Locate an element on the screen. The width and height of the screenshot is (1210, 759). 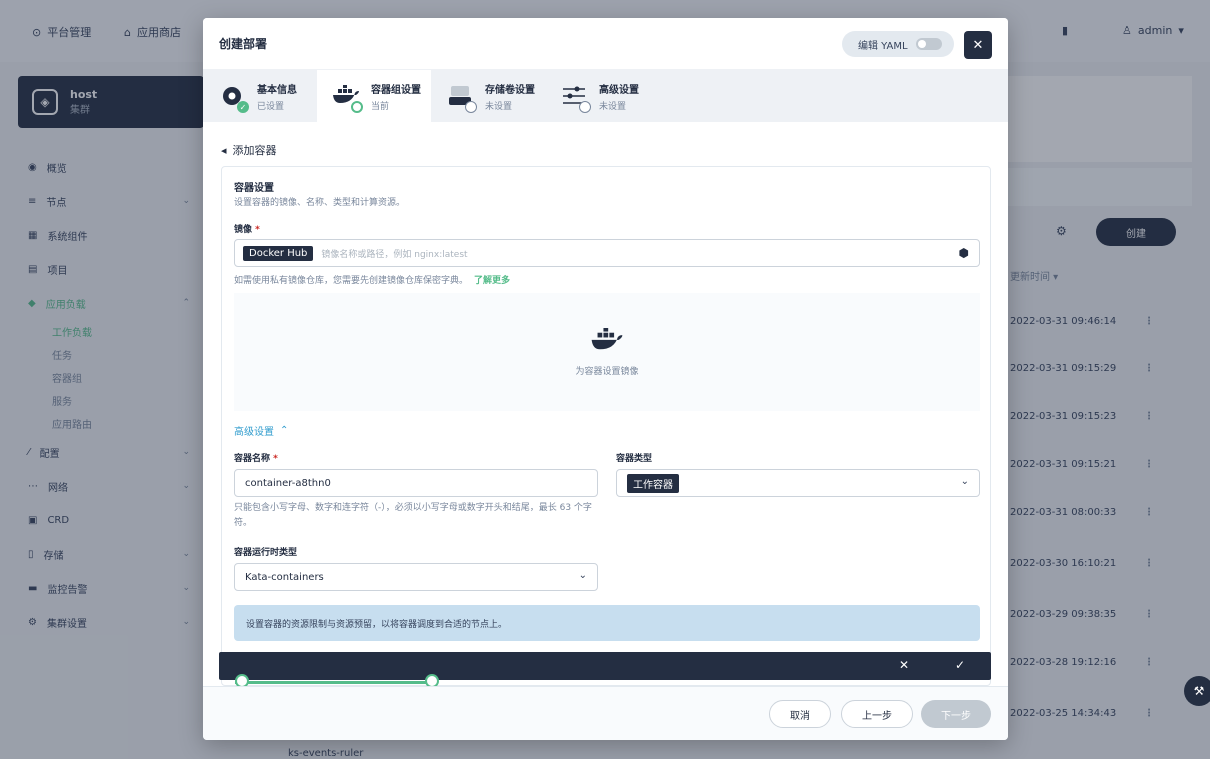
learn-more-link: 了解更多 is located at coordinates (492, 281).